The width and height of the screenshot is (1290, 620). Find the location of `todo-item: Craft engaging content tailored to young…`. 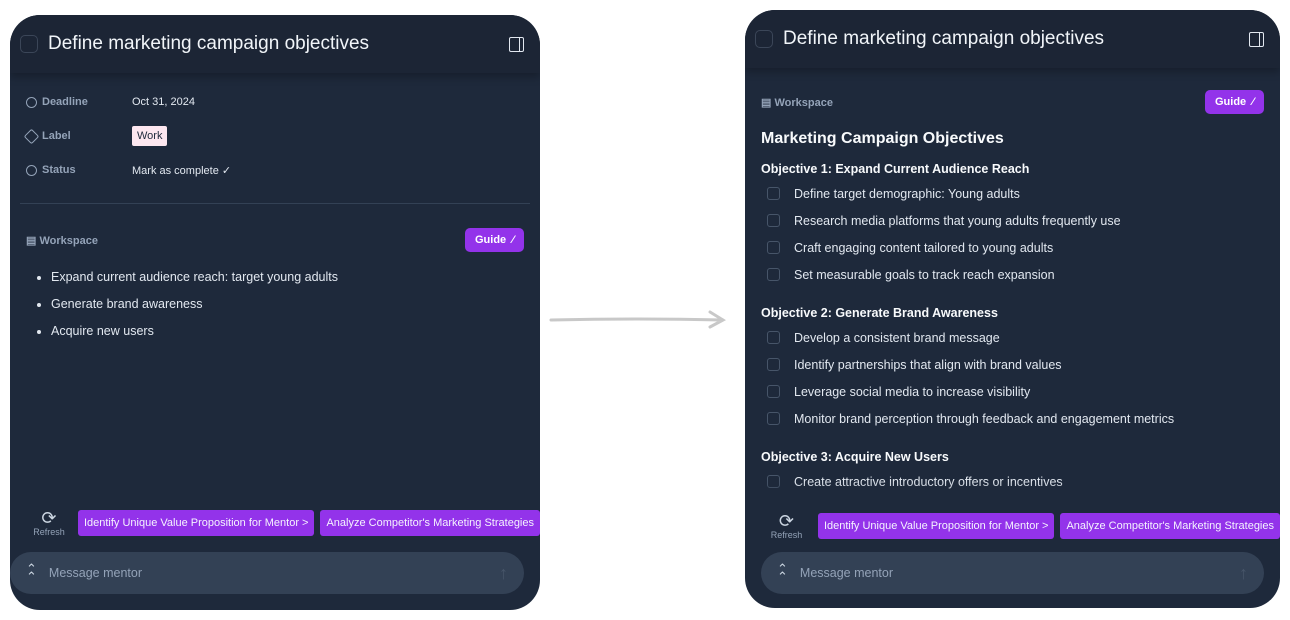

todo-item: Craft engaging content tailored to young… is located at coordinates (1012, 247).